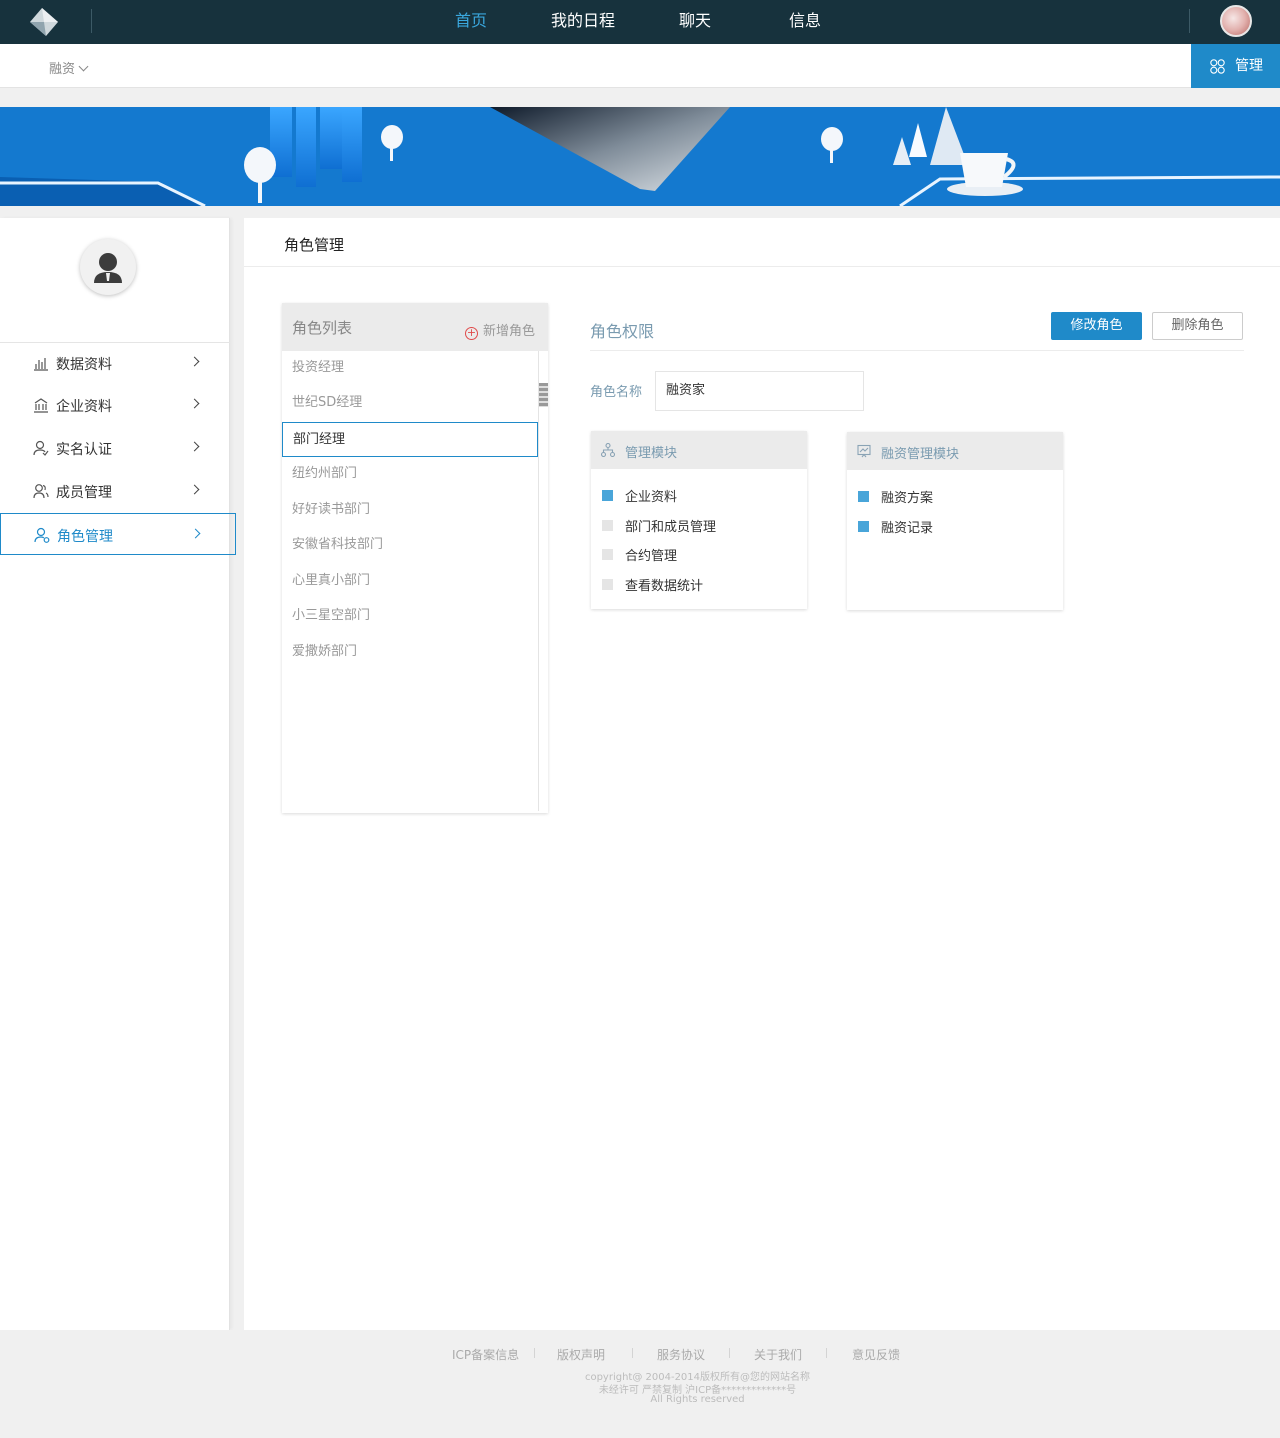  I want to click on management-module-card: 管理模块 企业资料 部门和成员管理 合约管理 查看数据统计, so click(699, 520).